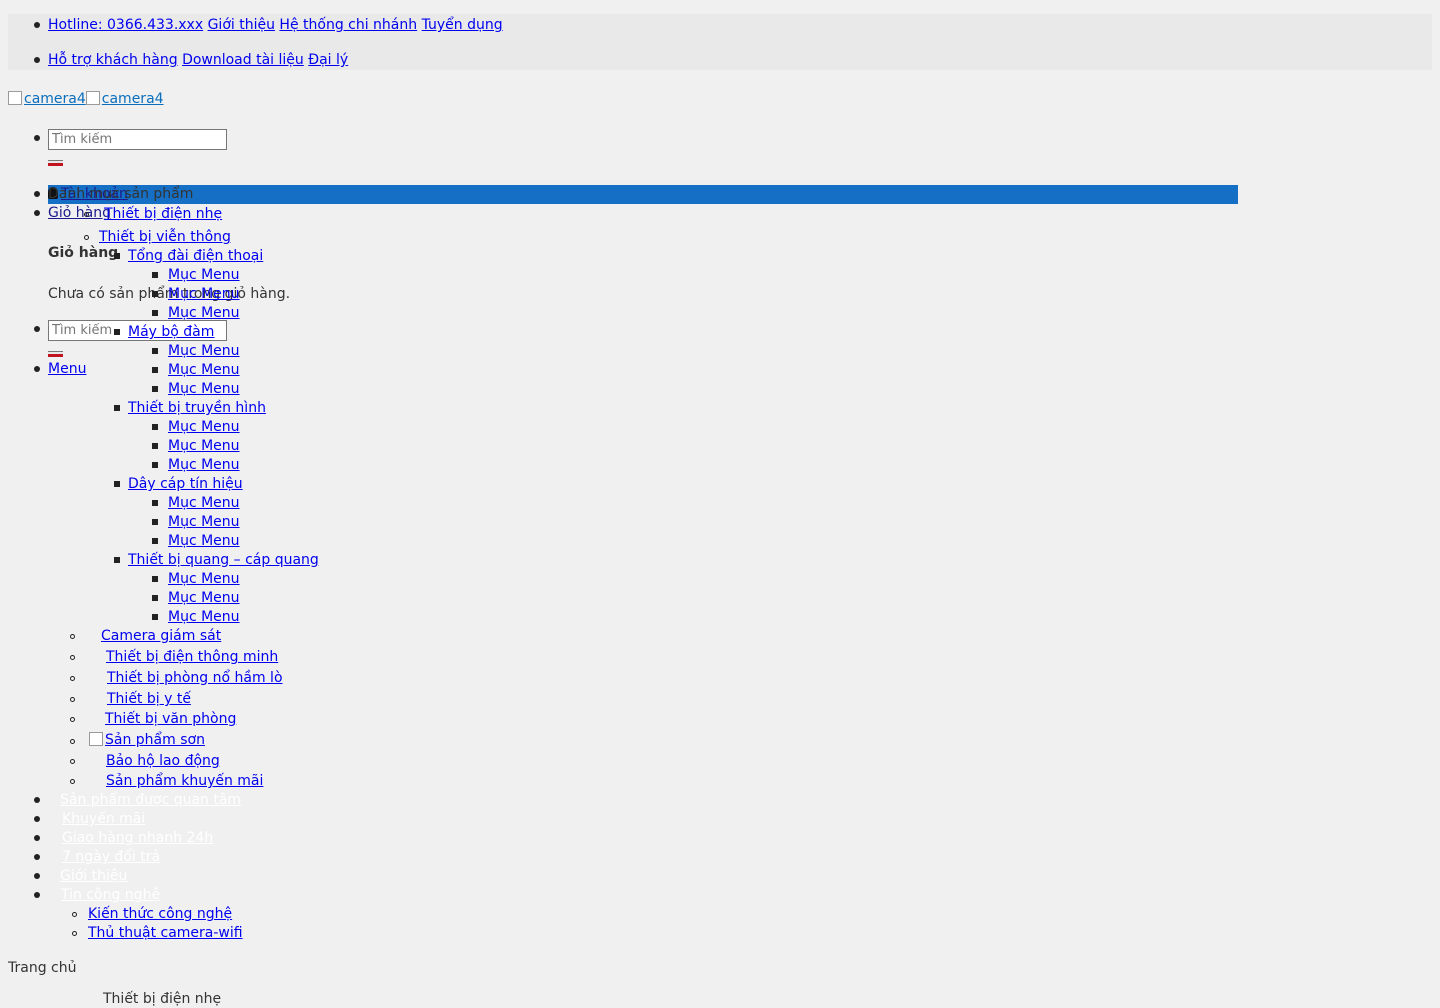  Describe the element at coordinates (192, 657) in the screenshot. I see `cat-thong-minh: Thiết bị điện thông minh` at that location.